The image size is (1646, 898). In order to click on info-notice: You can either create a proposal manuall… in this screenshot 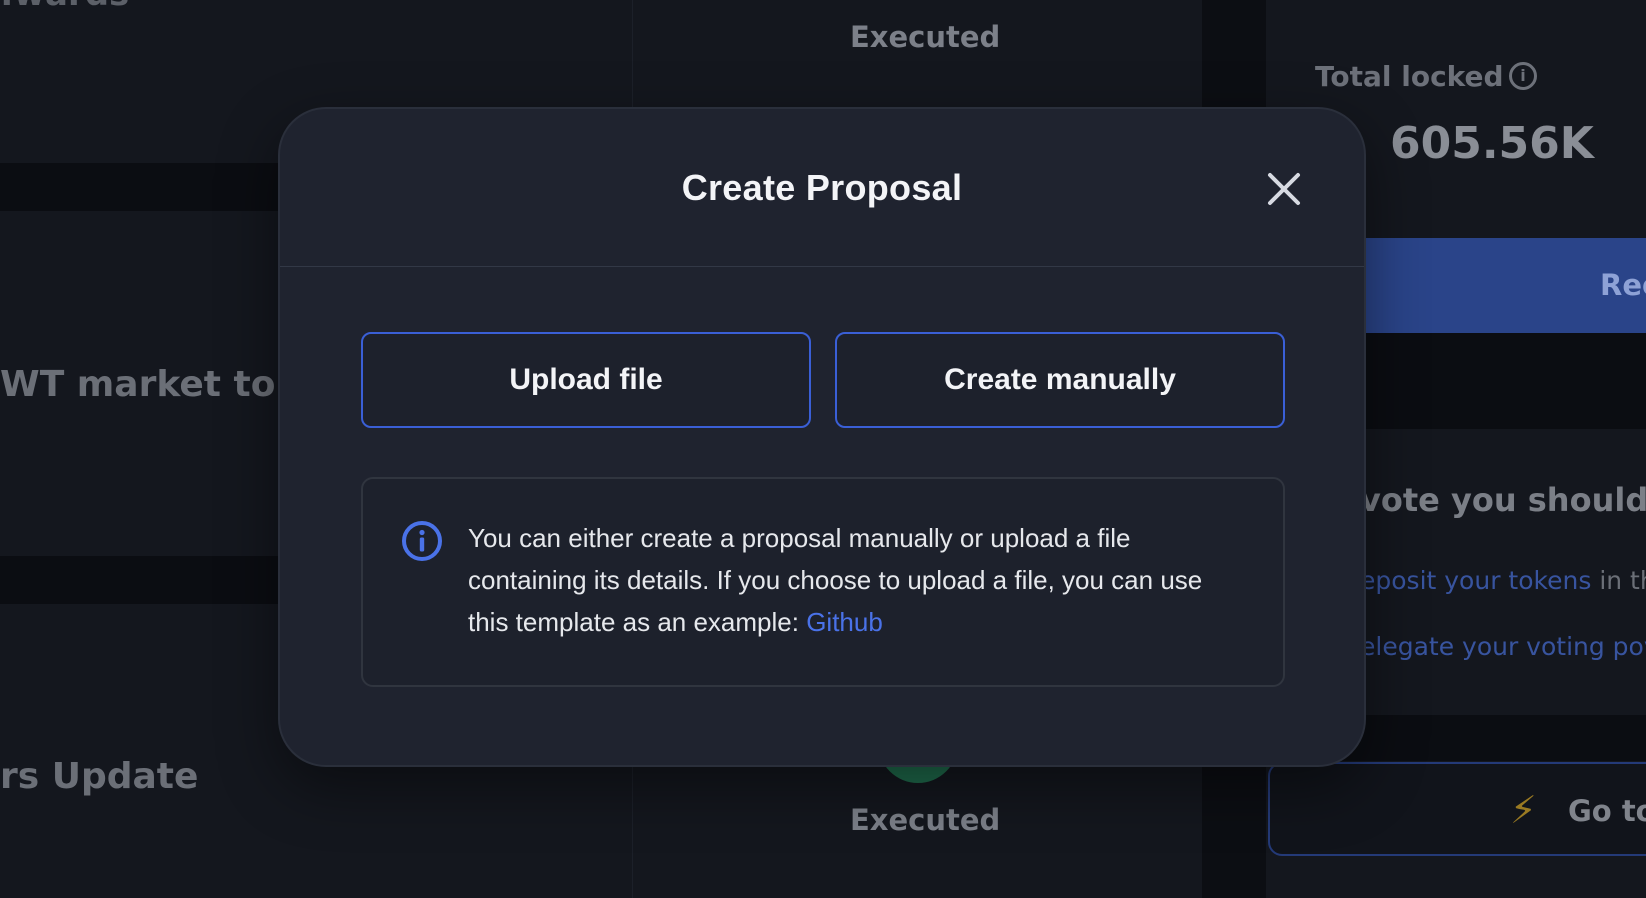, I will do `click(823, 582)`.